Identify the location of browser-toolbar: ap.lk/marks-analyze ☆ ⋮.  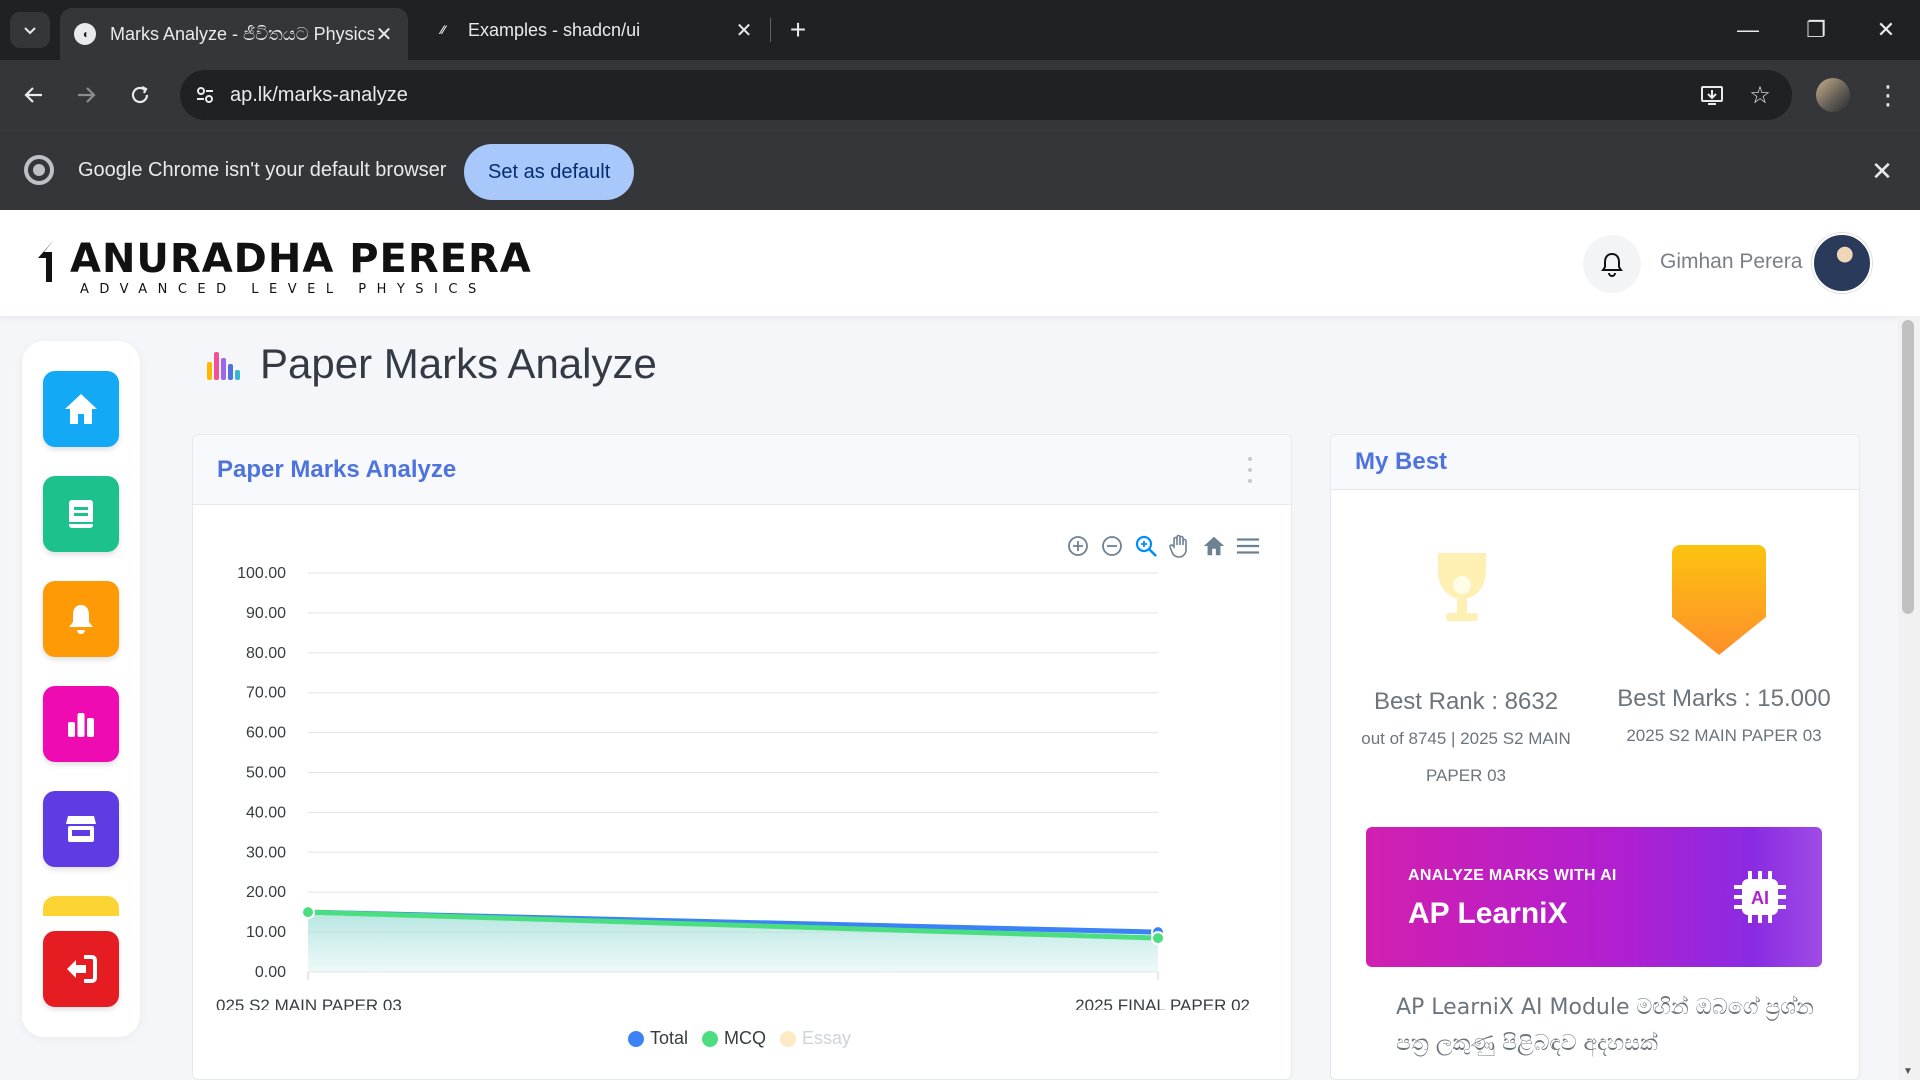
(960, 95).